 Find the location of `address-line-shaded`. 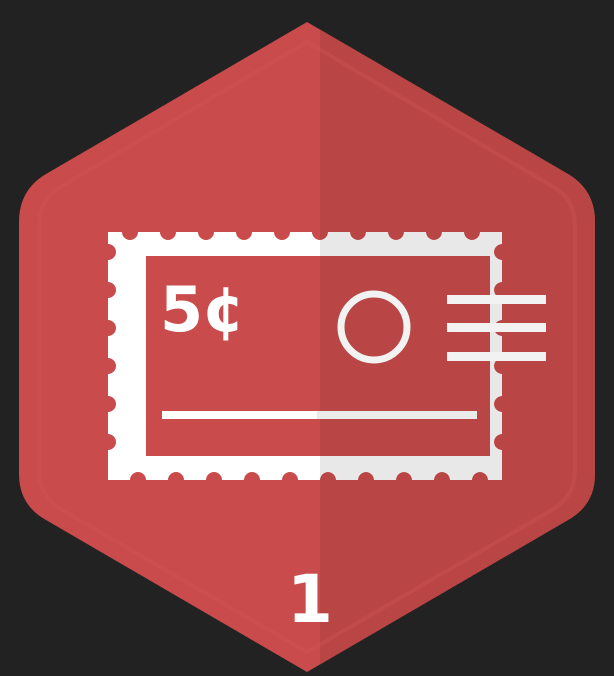

address-line-shaded is located at coordinates (397, 415).